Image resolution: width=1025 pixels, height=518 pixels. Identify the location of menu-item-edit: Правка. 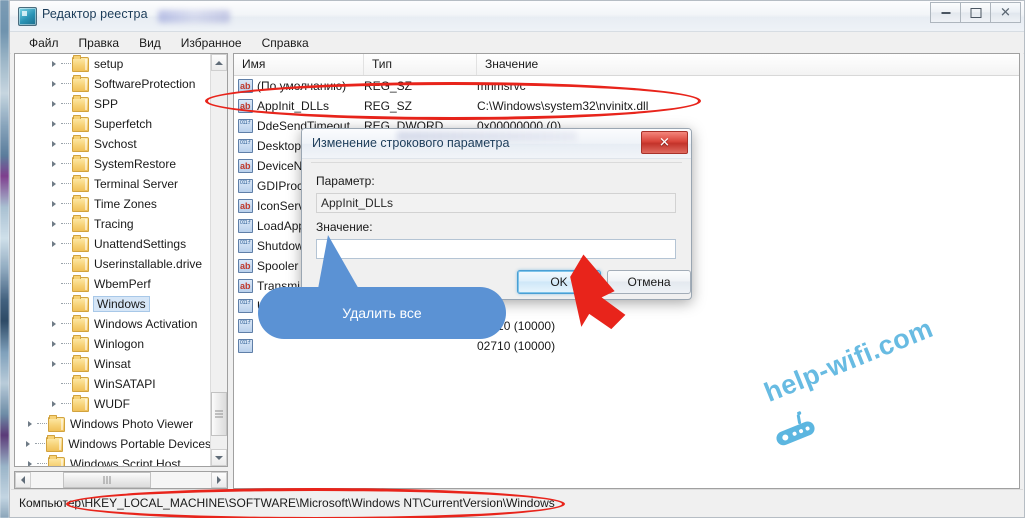
(99, 43).